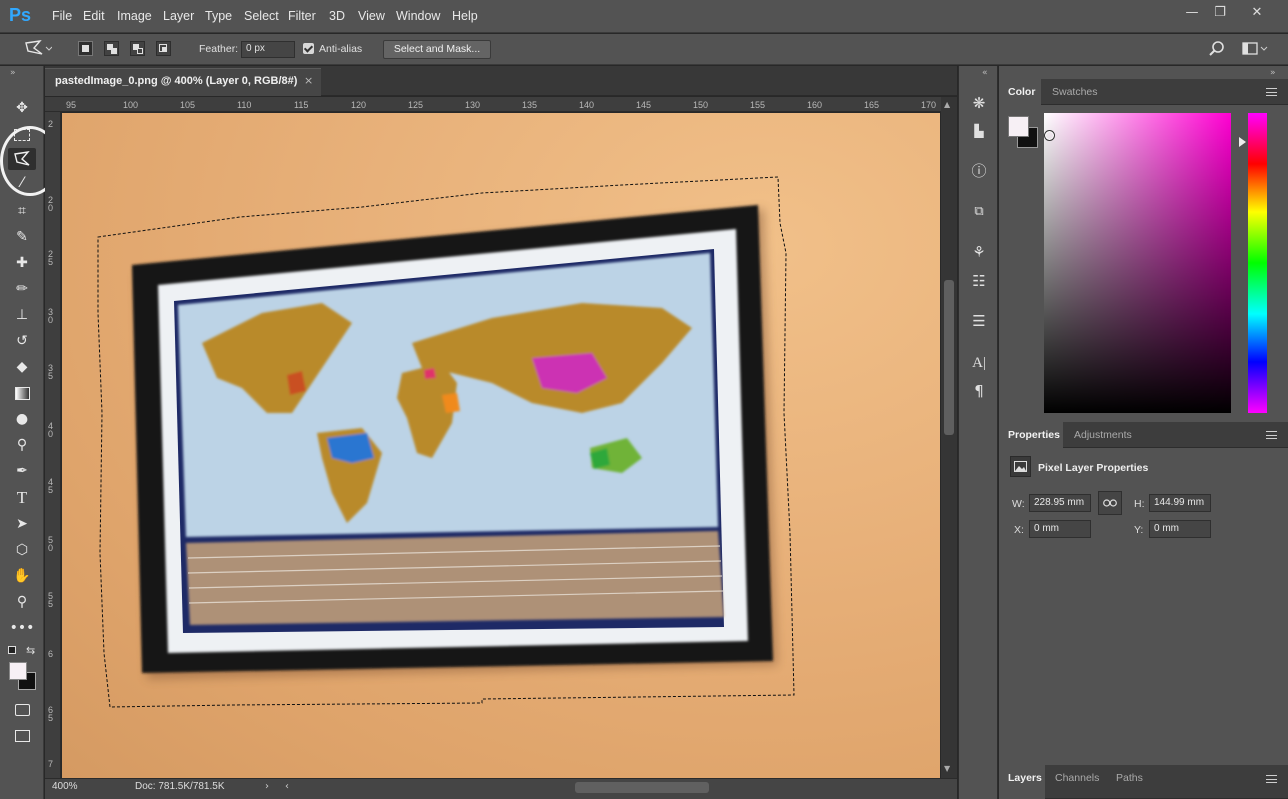 Image resolution: width=1288 pixels, height=799 pixels. Describe the element at coordinates (1077, 778) in the screenshot. I see `tab-channels: Channels` at that location.